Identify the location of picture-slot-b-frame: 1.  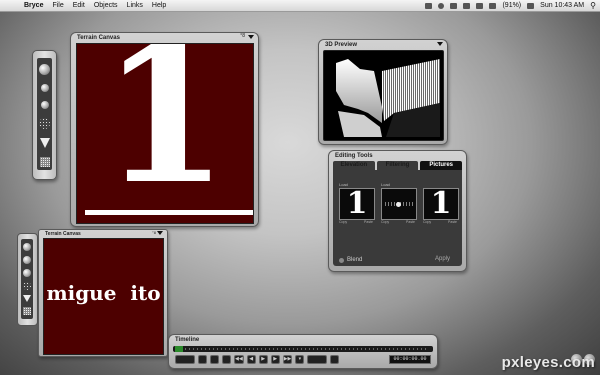
(441, 203).